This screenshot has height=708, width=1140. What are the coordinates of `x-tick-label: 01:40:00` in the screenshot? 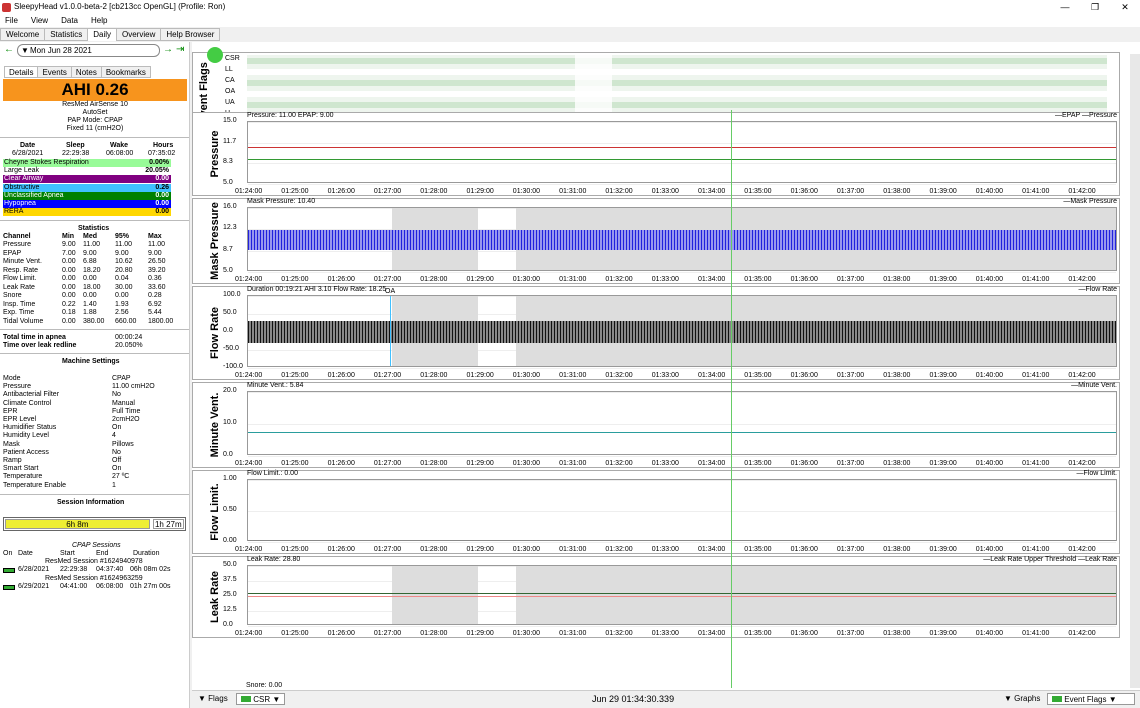 It's located at (989, 549).